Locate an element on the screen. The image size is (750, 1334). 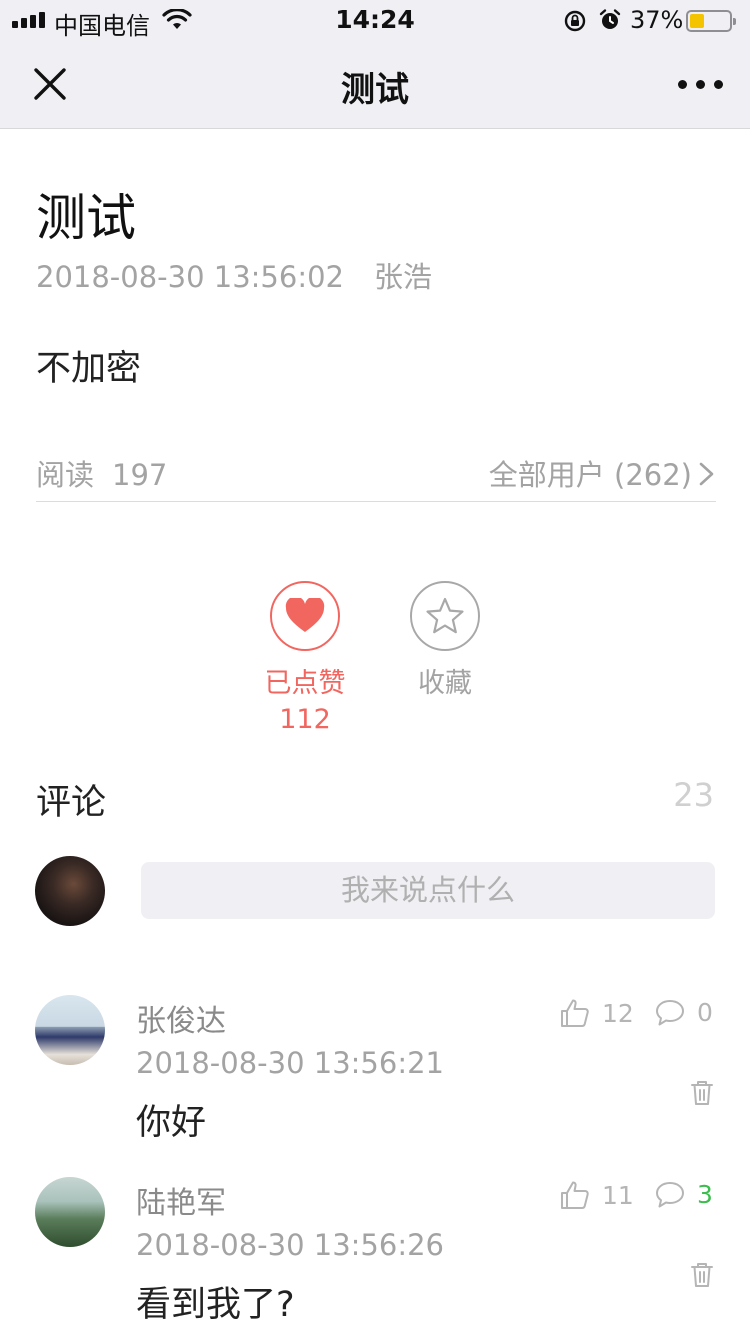
read-stats-row: 阅读 197 全部用户 (262) is located at coordinates (376, 477).